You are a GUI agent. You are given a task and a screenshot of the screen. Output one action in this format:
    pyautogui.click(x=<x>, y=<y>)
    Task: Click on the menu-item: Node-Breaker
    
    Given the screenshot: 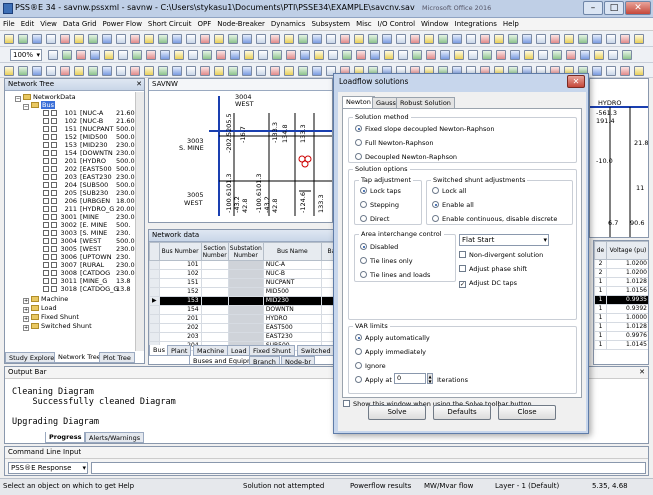 What is the action you would take?
    pyautogui.click(x=241, y=24)
    